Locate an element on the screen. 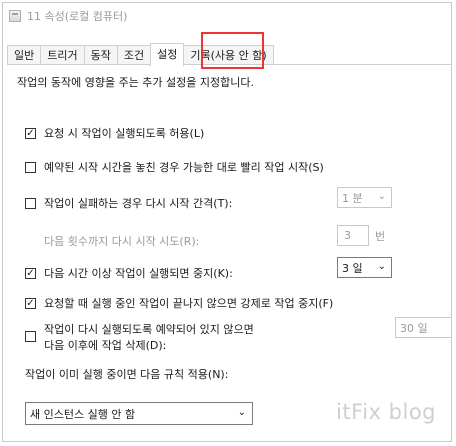 The image size is (456, 446). force-stop-row: ✓ 요청할 때 실행 중인 작업이 끝나지 않으면 강제로 작업 중지(F) is located at coordinates (179, 303).